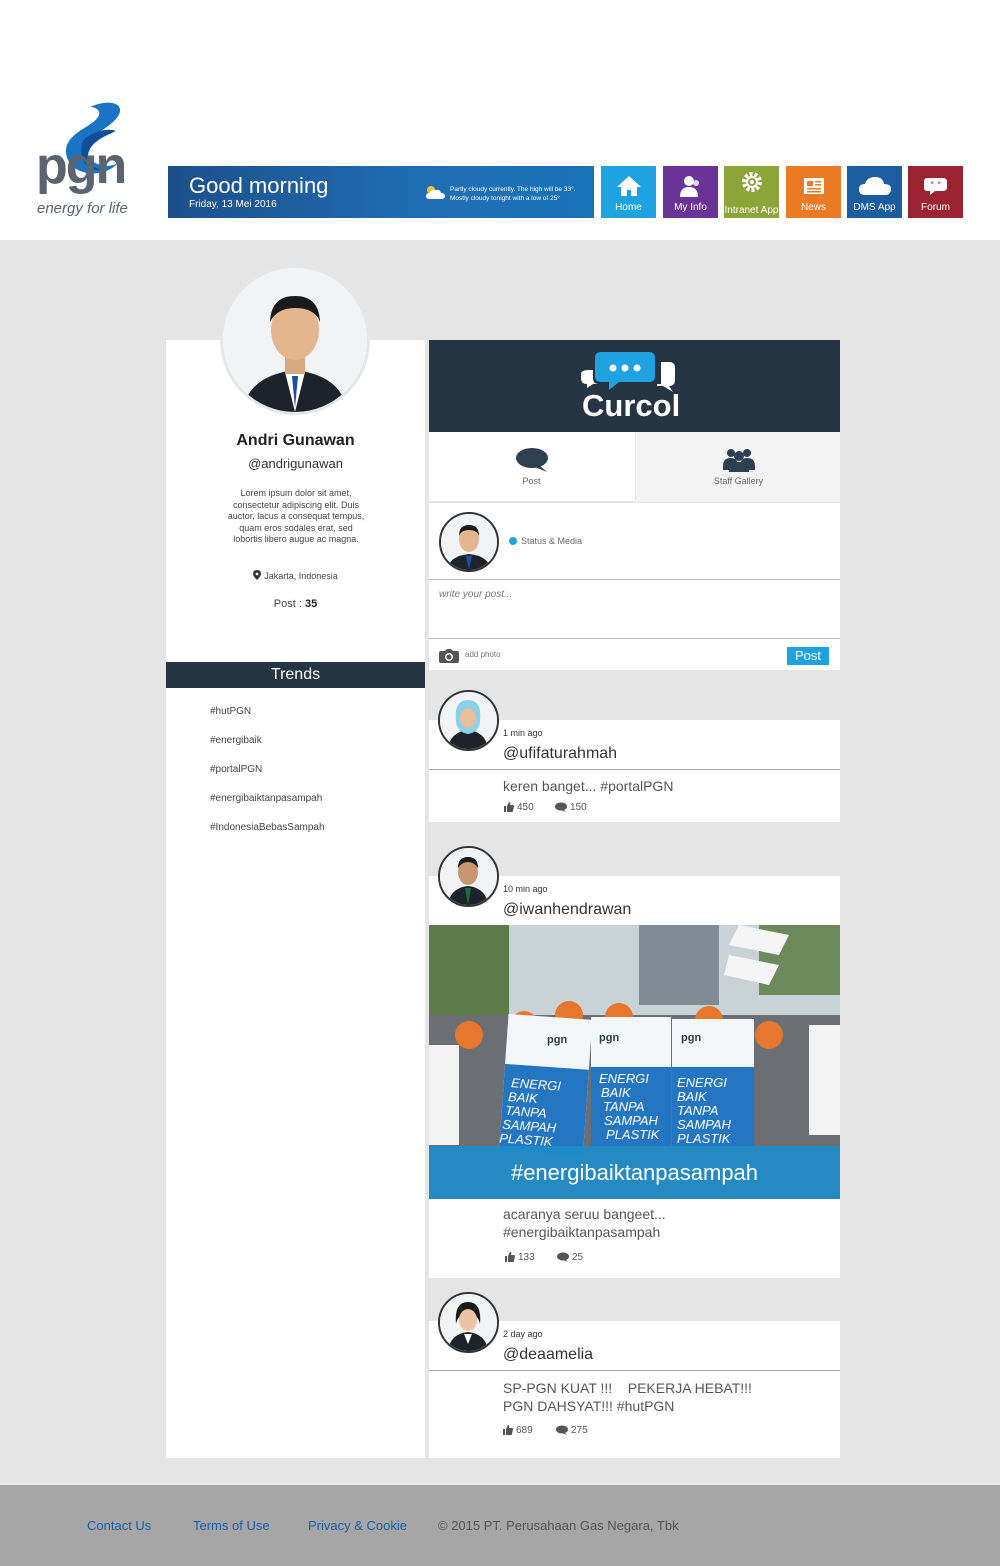 The height and width of the screenshot is (1566, 1000). I want to click on camera-icon, so click(449, 655).